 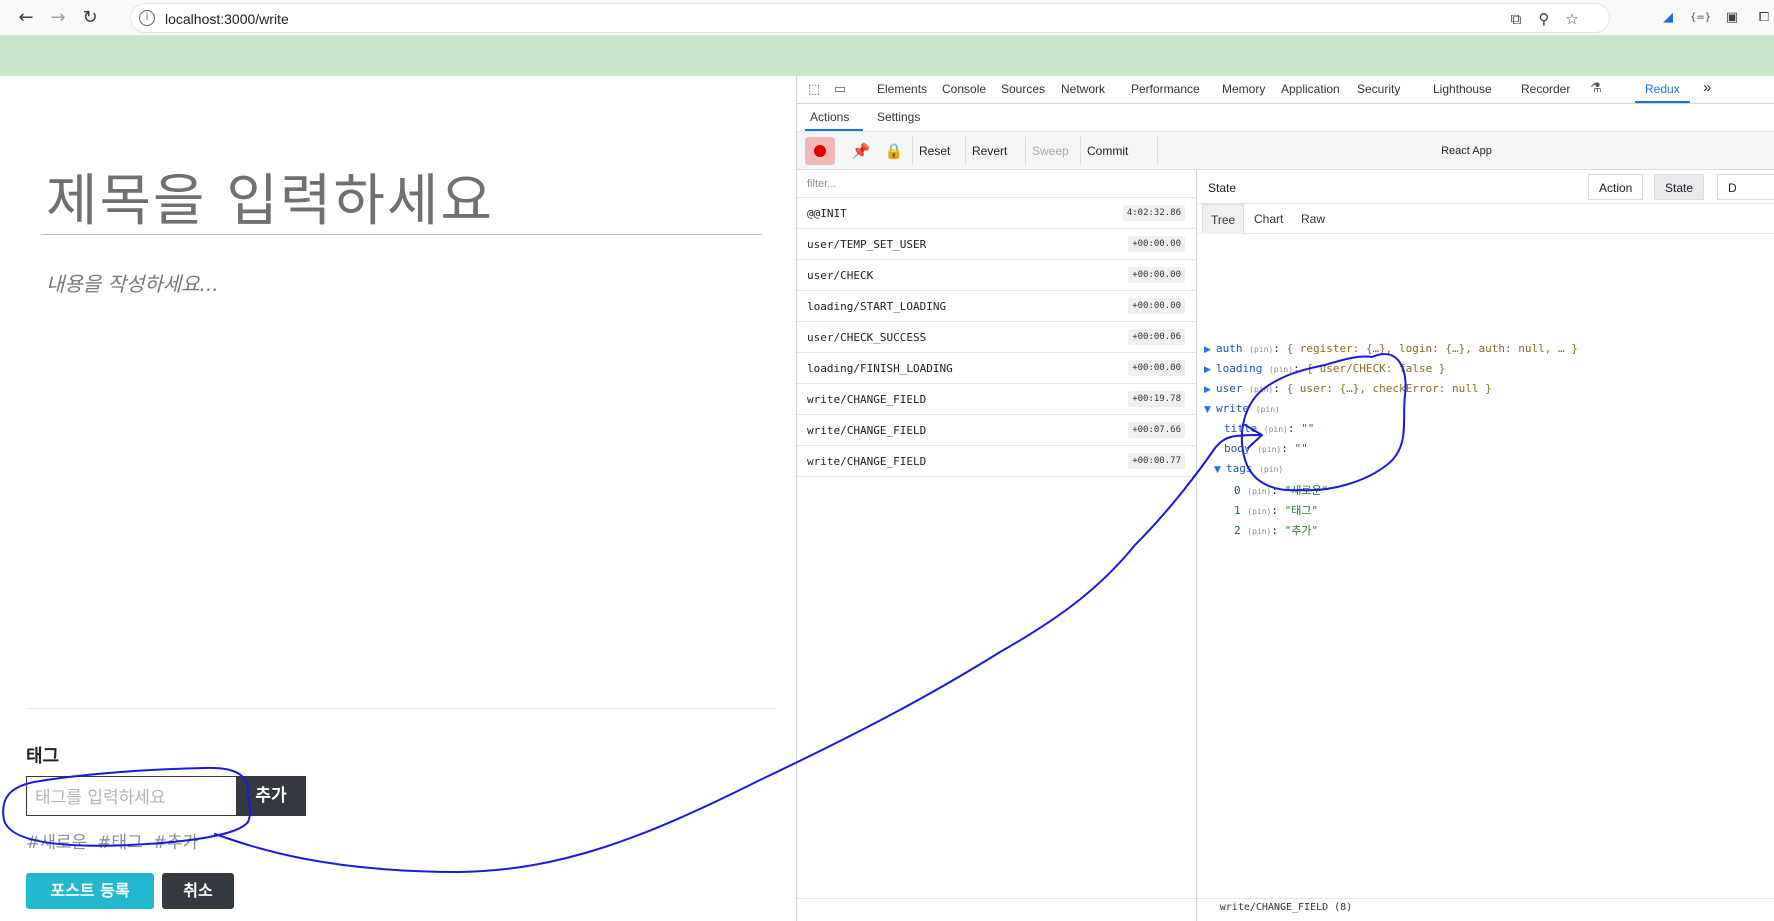 What do you see at coordinates (1313, 219) in the screenshot?
I see `view-raw-tab: Raw` at bounding box center [1313, 219].